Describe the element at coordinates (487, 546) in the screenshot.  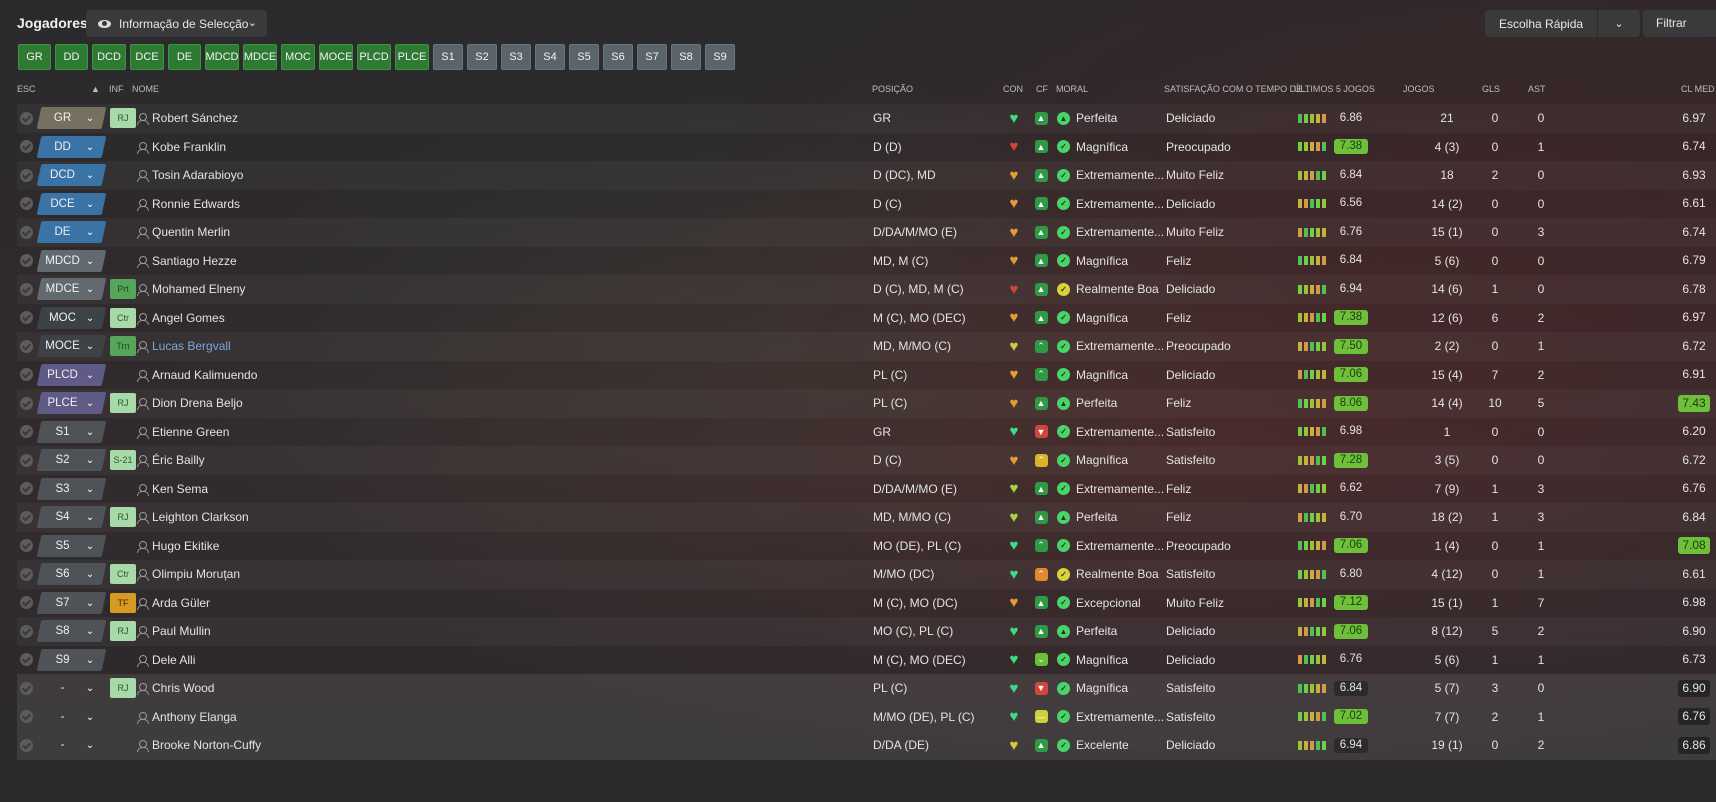
I see `player-name-cell: Hugo Ekitike` at that location.